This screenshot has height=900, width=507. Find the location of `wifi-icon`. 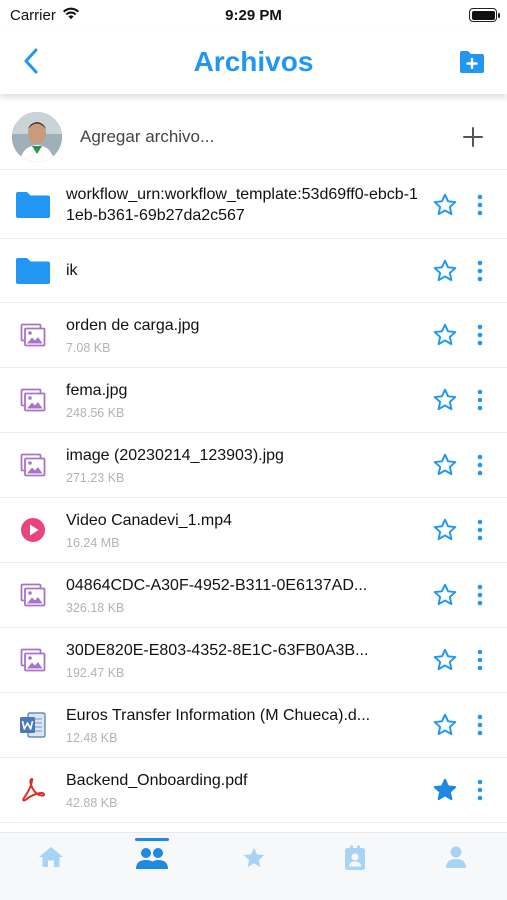

wifi-icon is located at coordinates (71, 15).